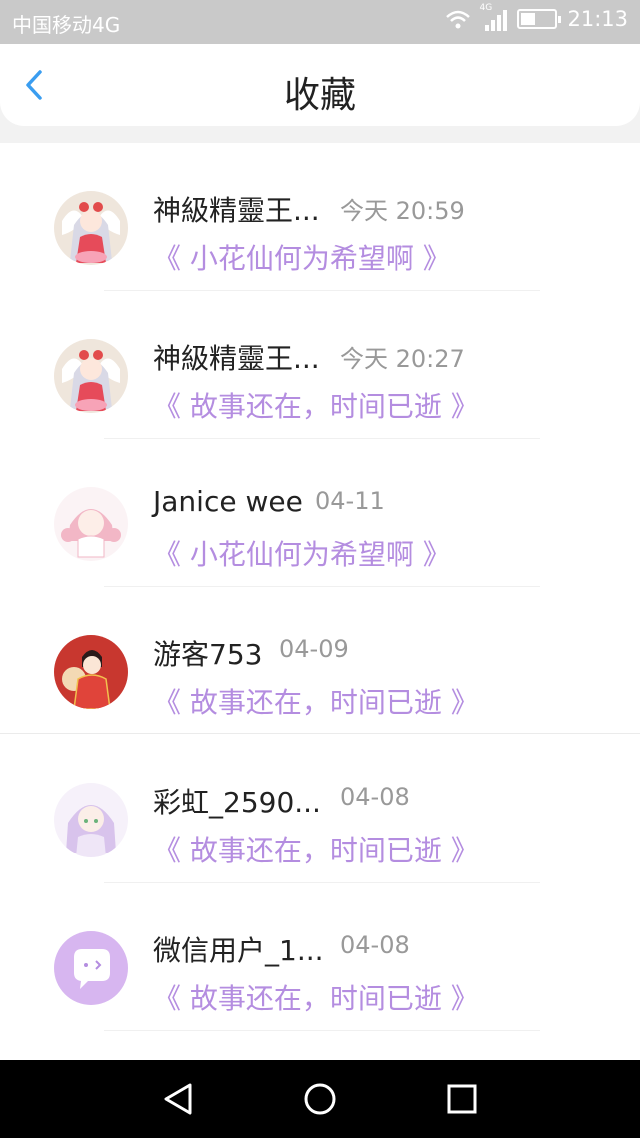  I want to click on status-icons: 4G 21:13, so click(536, 17).